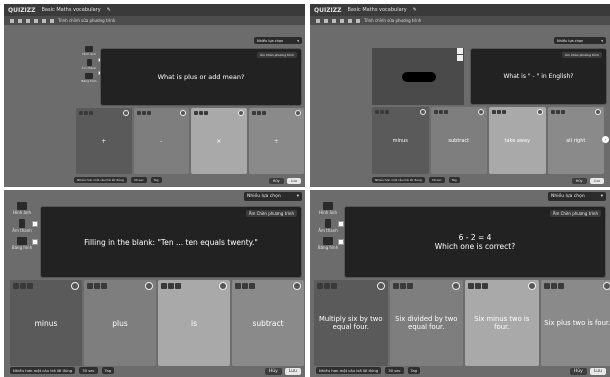 The width and height of the screenshot is (610, 377). Describe the element at coordinates (458, 140) in the screenshot. I see `answer-option-2: subtract` at that location.